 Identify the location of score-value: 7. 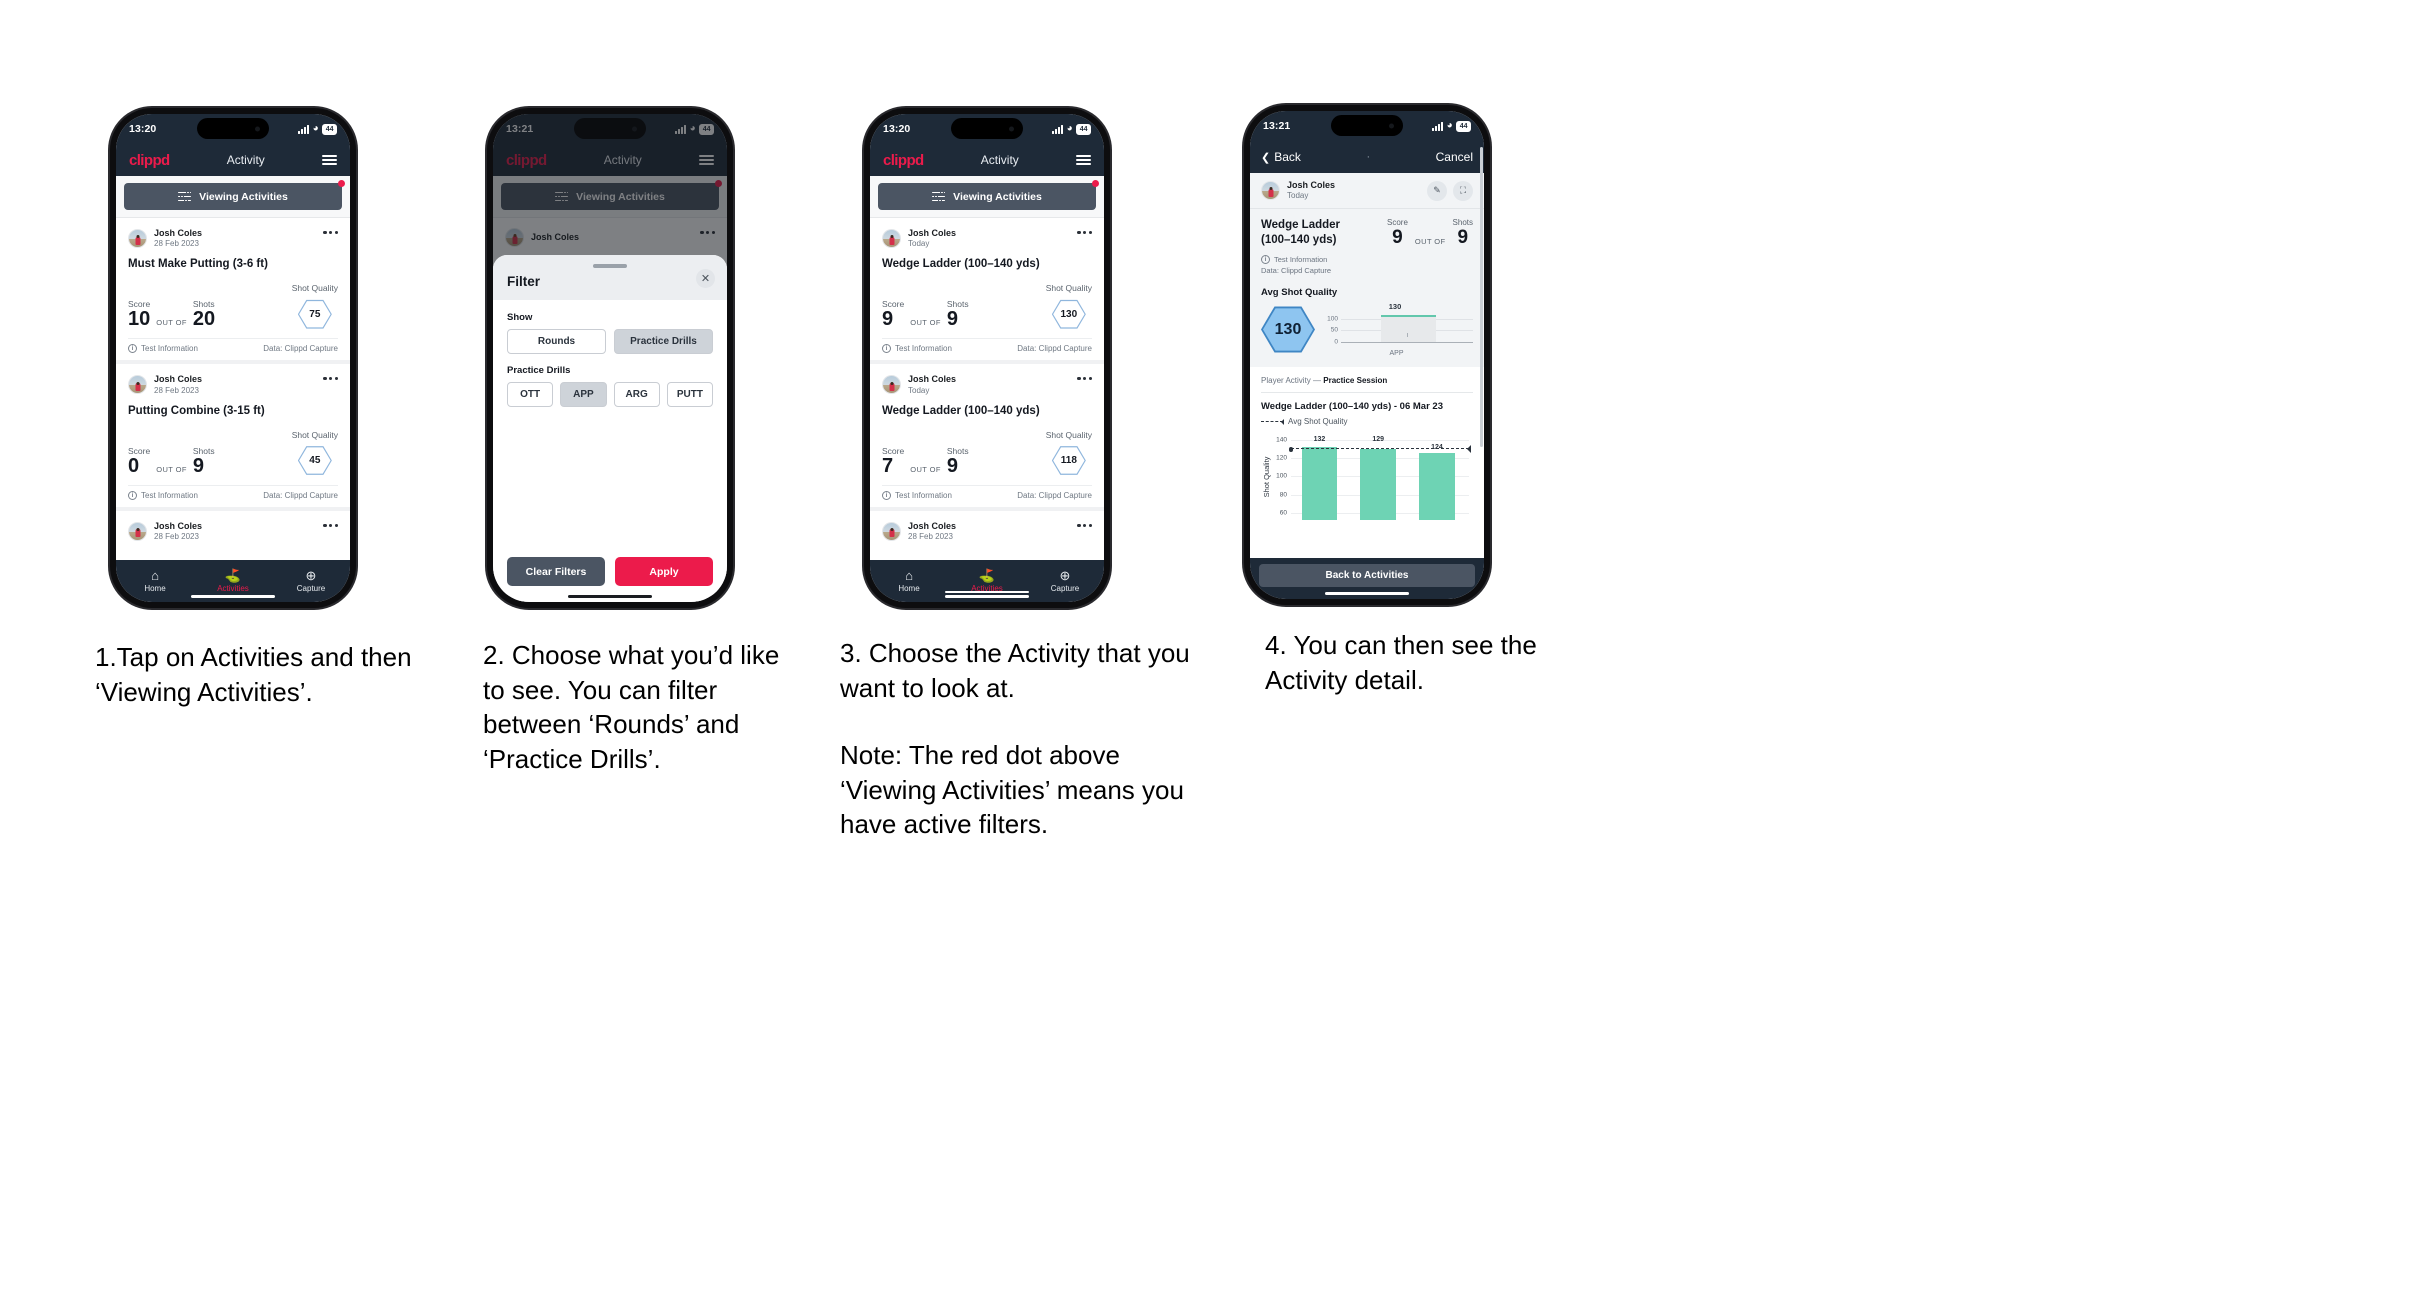
(888, 465).